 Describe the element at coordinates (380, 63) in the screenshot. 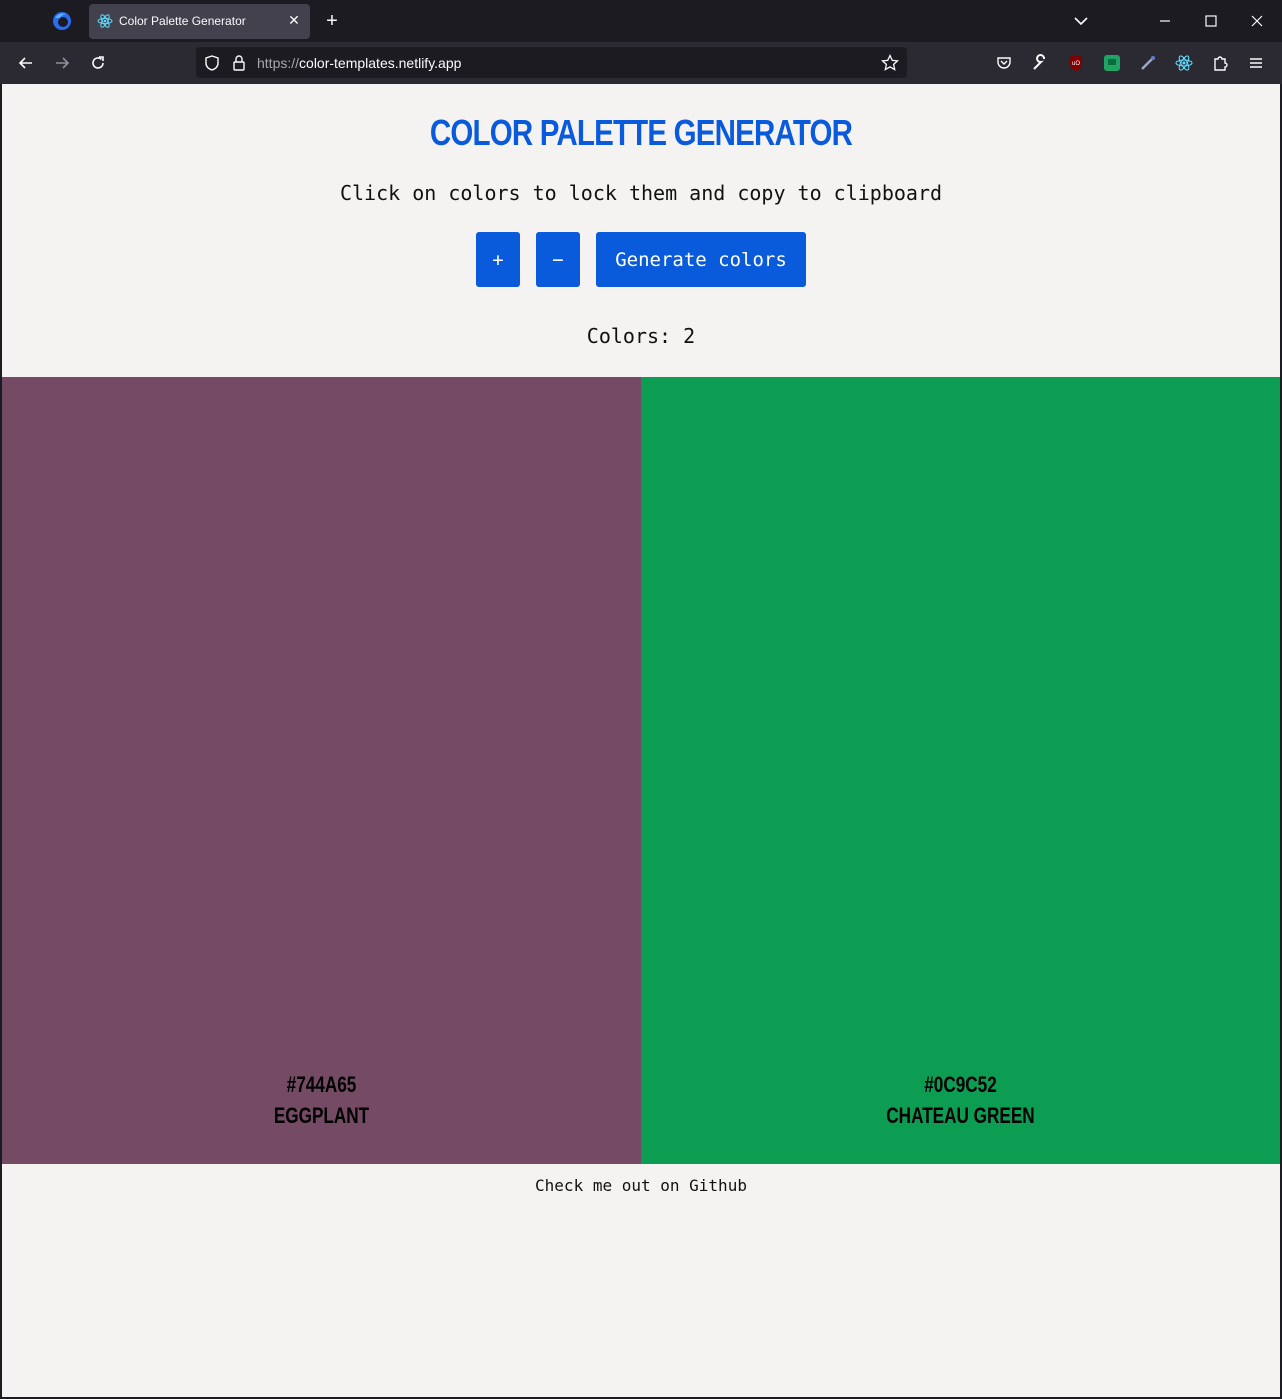

I see `url-host: color-templates.netlify.app` at that location.